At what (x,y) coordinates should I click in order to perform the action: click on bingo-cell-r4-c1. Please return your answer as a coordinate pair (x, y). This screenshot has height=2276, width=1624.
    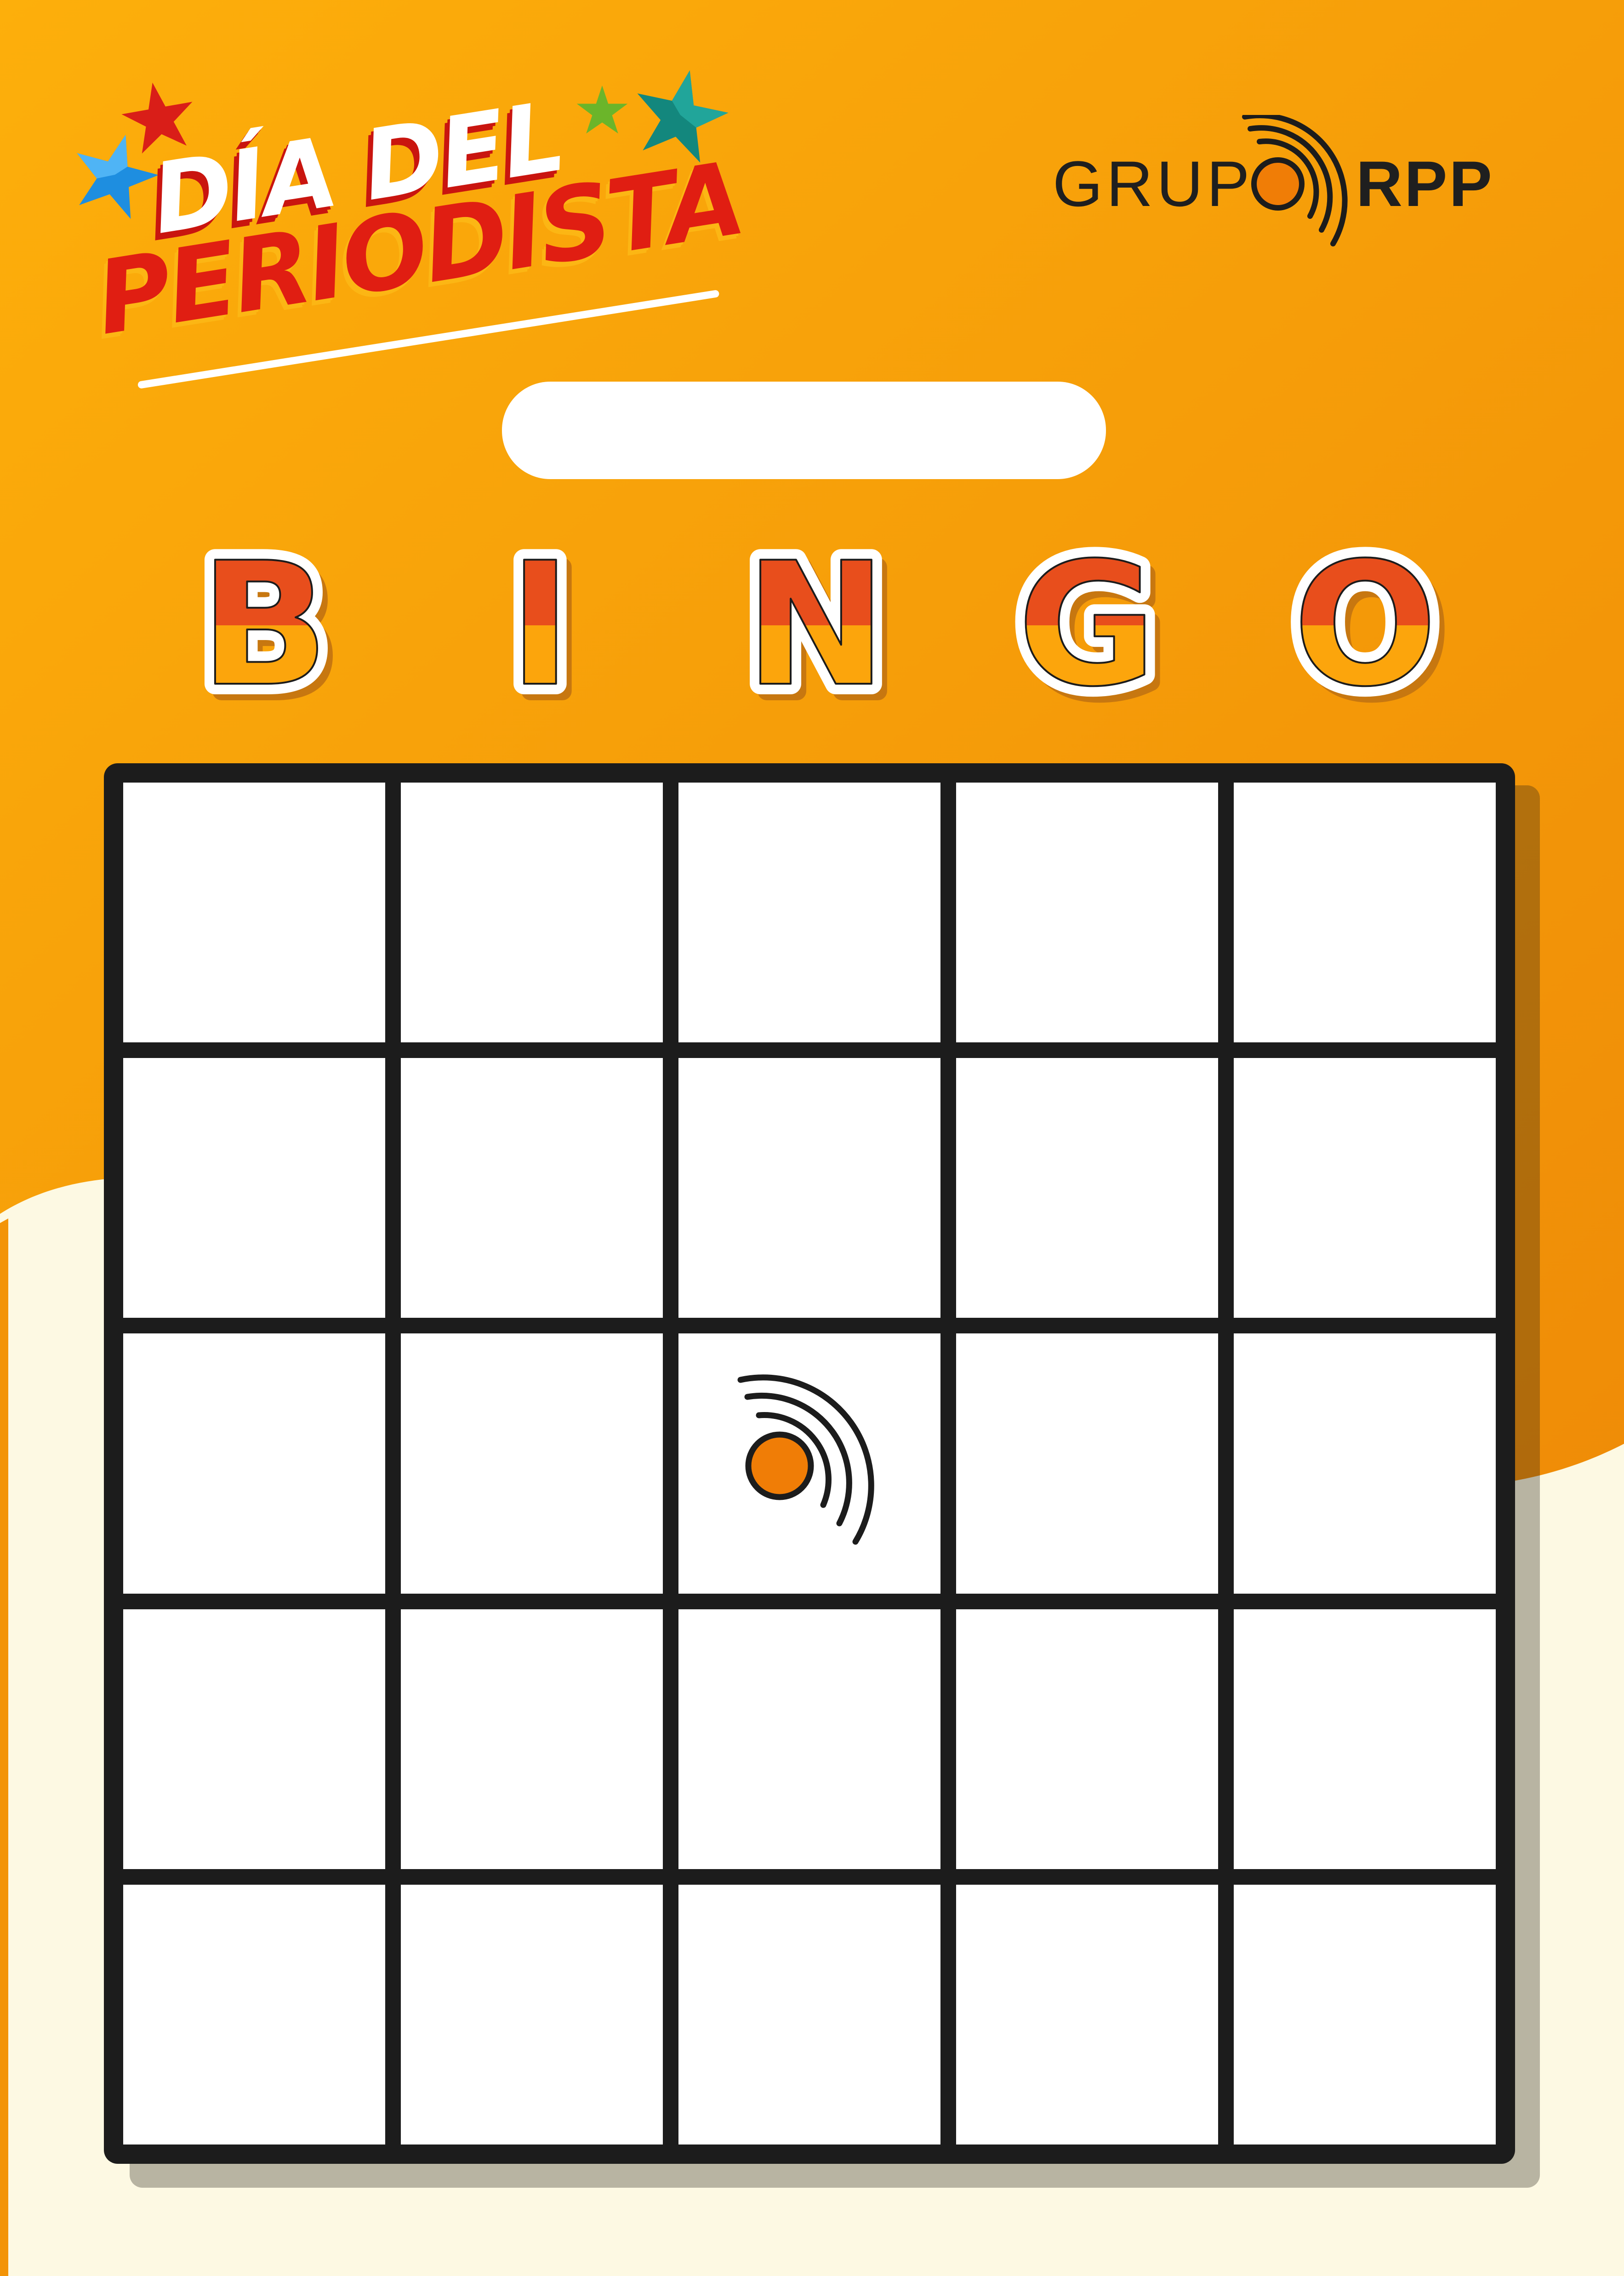
    Looking at the image, I should click on (254, 1739).